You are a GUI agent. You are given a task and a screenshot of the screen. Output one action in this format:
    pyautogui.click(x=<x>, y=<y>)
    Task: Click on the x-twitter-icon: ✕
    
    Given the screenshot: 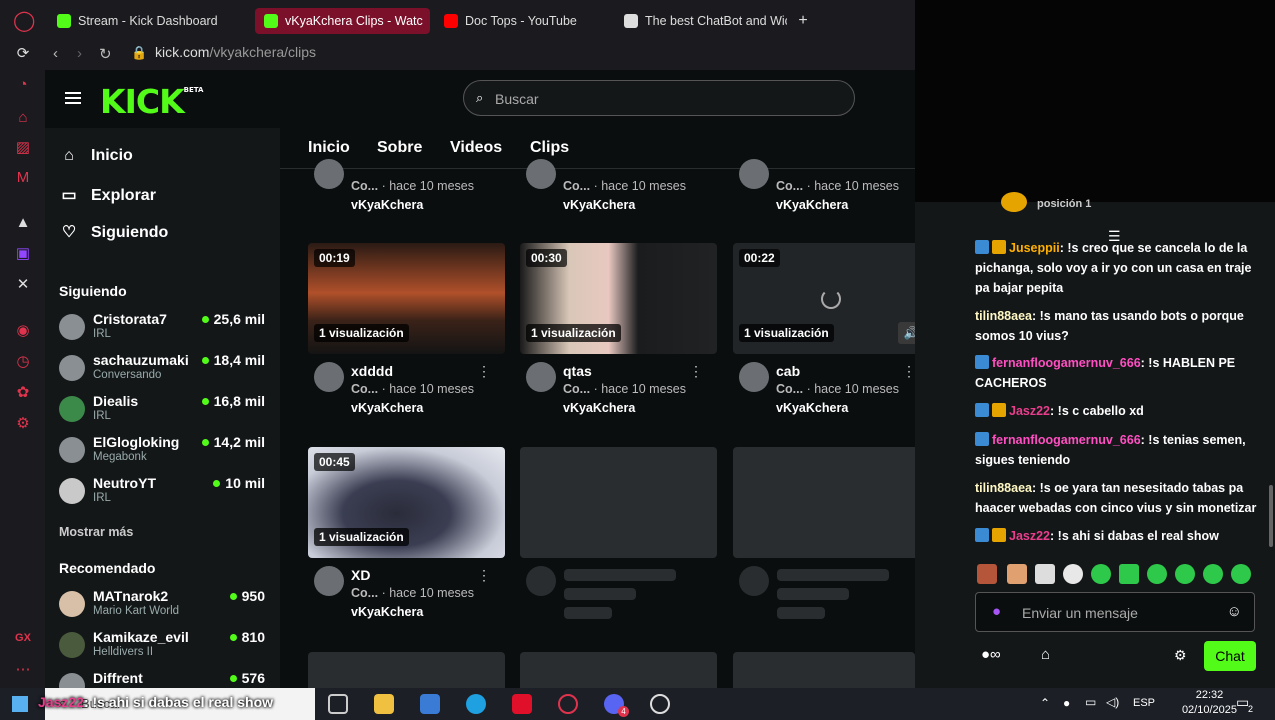 What is the action you would take?
    pyautogui.click(x=23, y=285)
    